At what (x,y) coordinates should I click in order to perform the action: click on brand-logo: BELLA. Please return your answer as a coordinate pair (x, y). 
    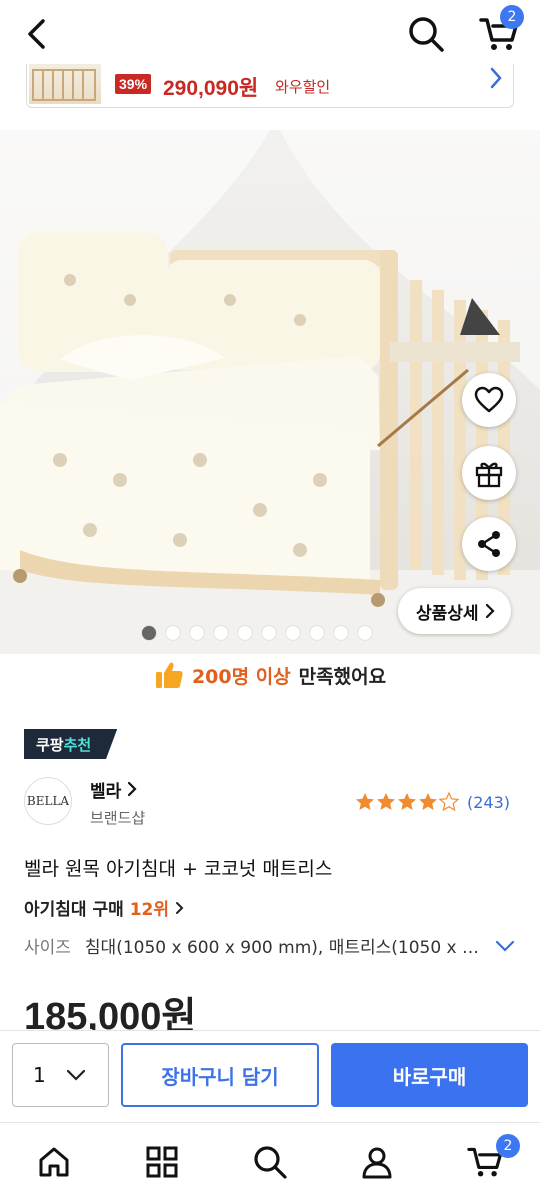
    Looking at the image, I should click on (48, 801).